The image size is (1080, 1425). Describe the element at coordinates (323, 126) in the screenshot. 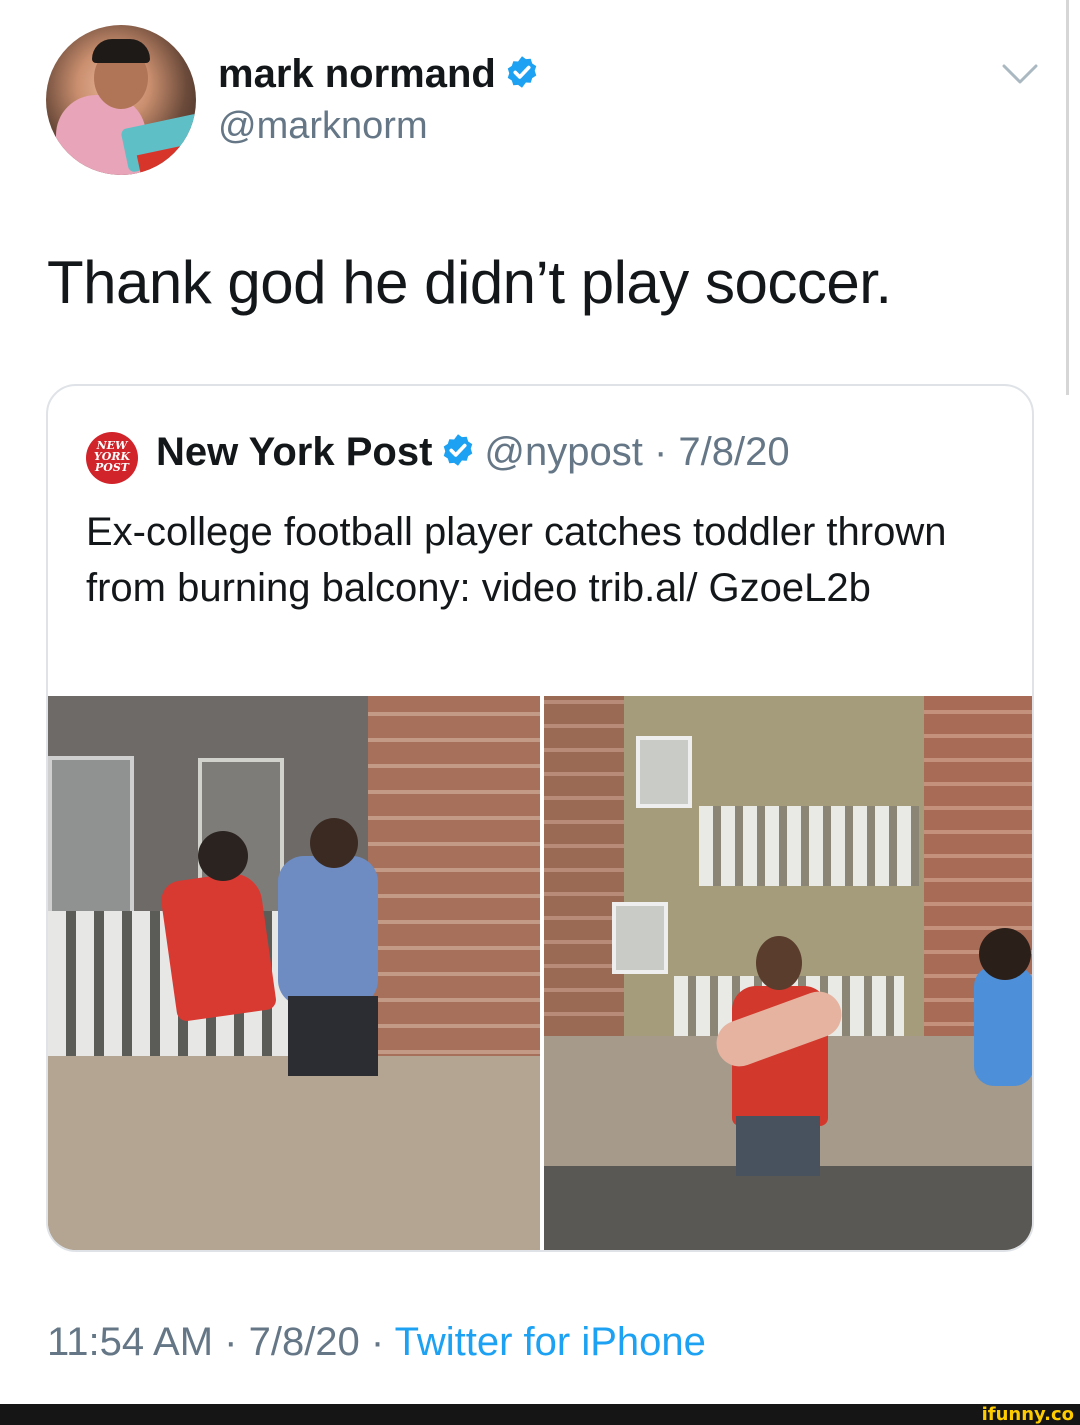

I see `author-handle: @marknorm` at that location.